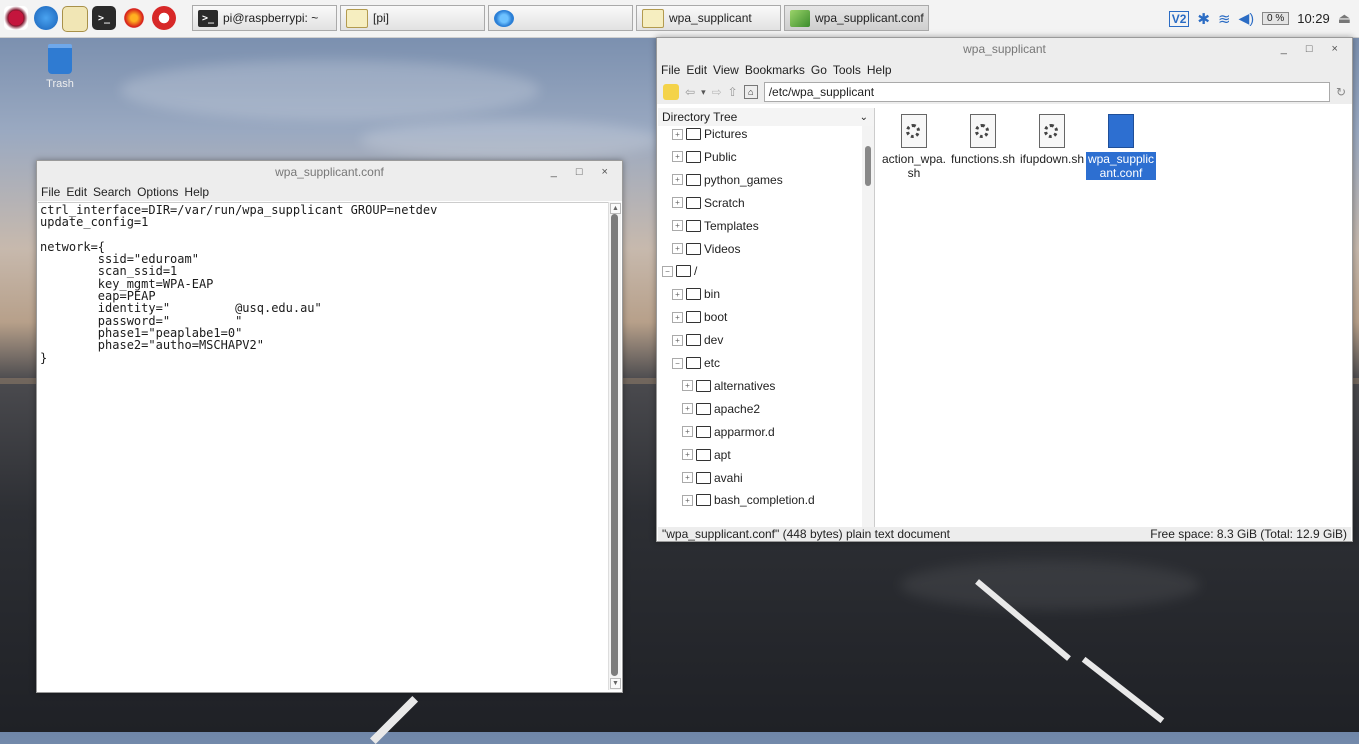  Describe the element at coordinates (708, 18) in the screenshot. I see `task-filemanager: wpa_supplicant` at that location.